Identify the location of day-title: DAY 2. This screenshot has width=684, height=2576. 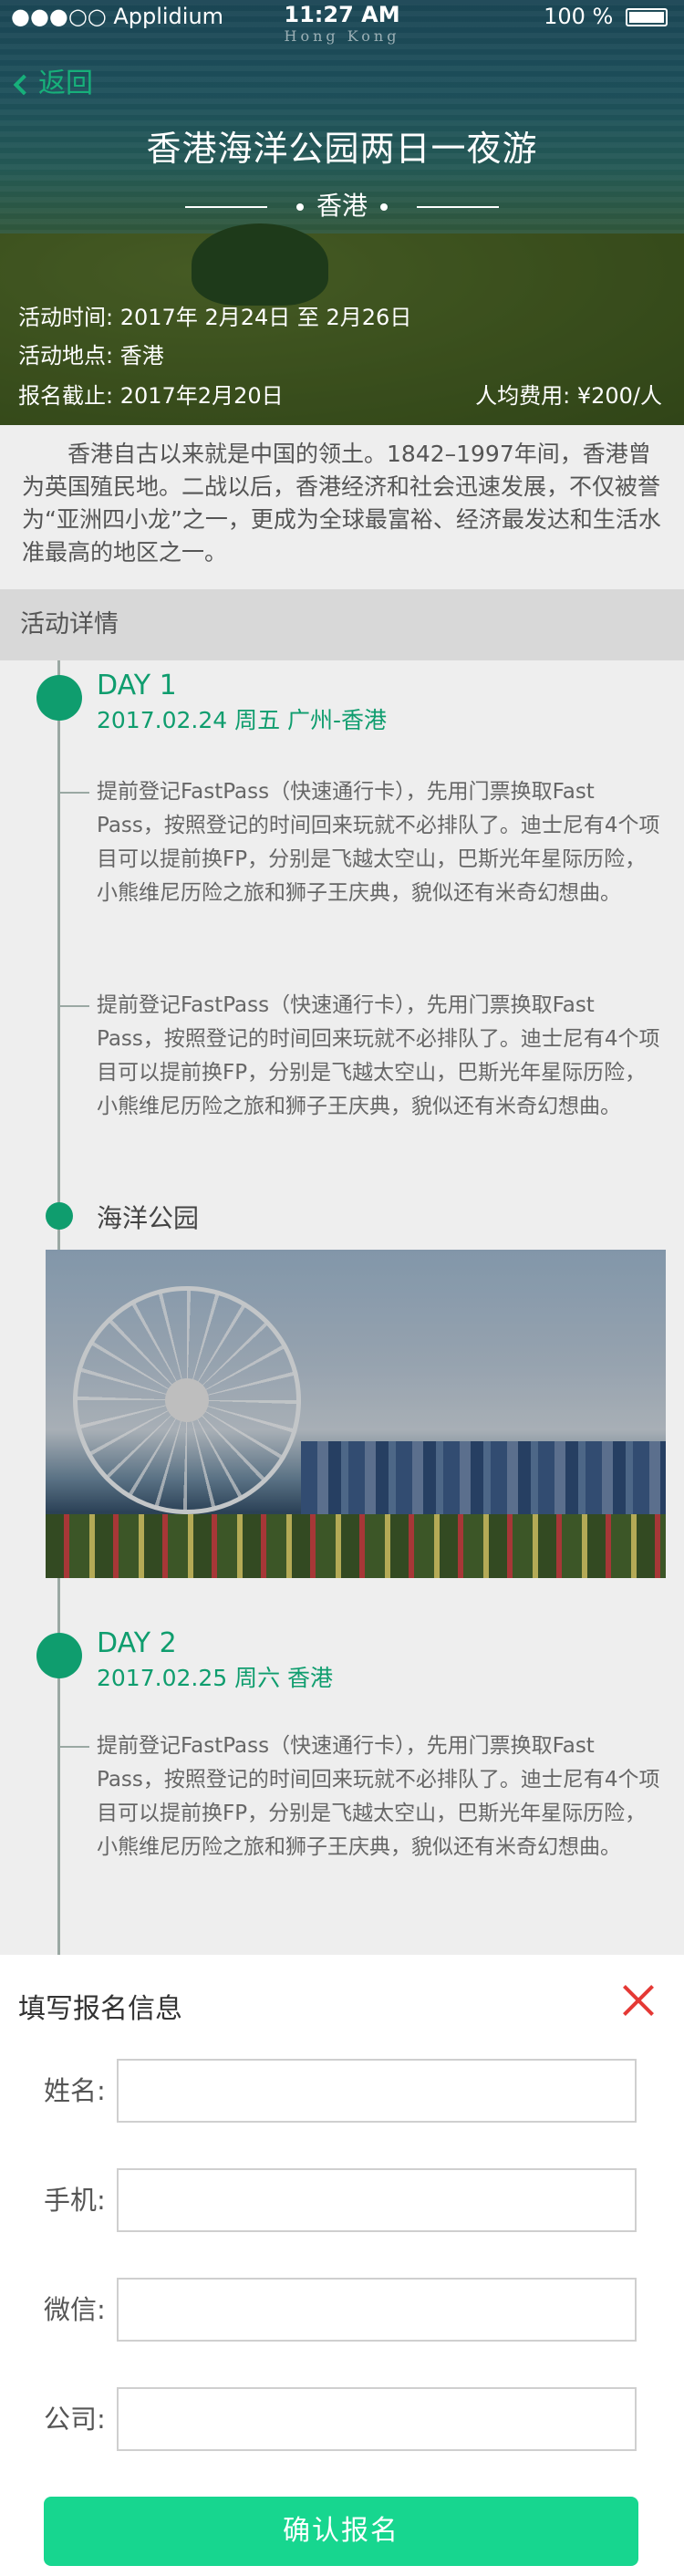
(137, 1643).